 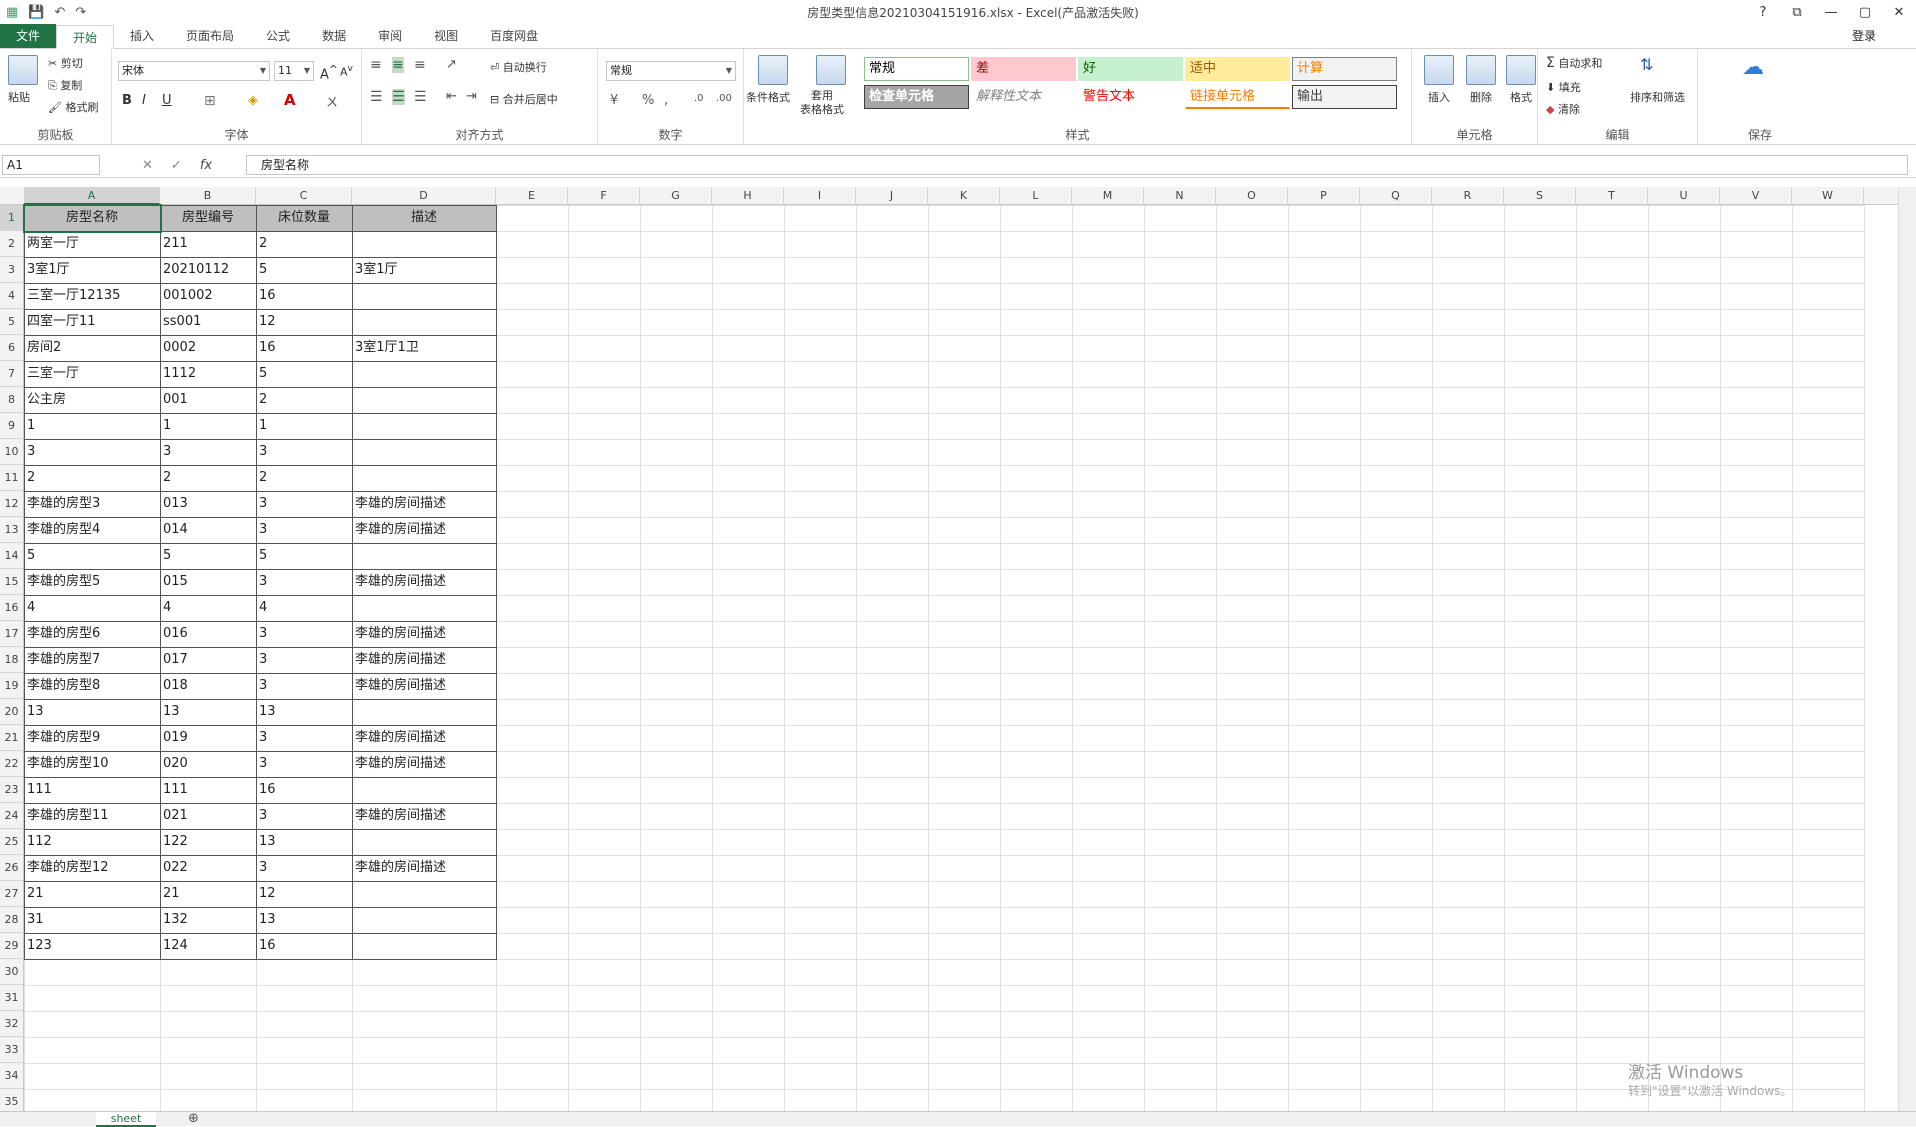 What do you see at coordinates (1521, 97) in the screenshot?
I see `format-cells-button: 格式` at bounding box center [1521, 97].